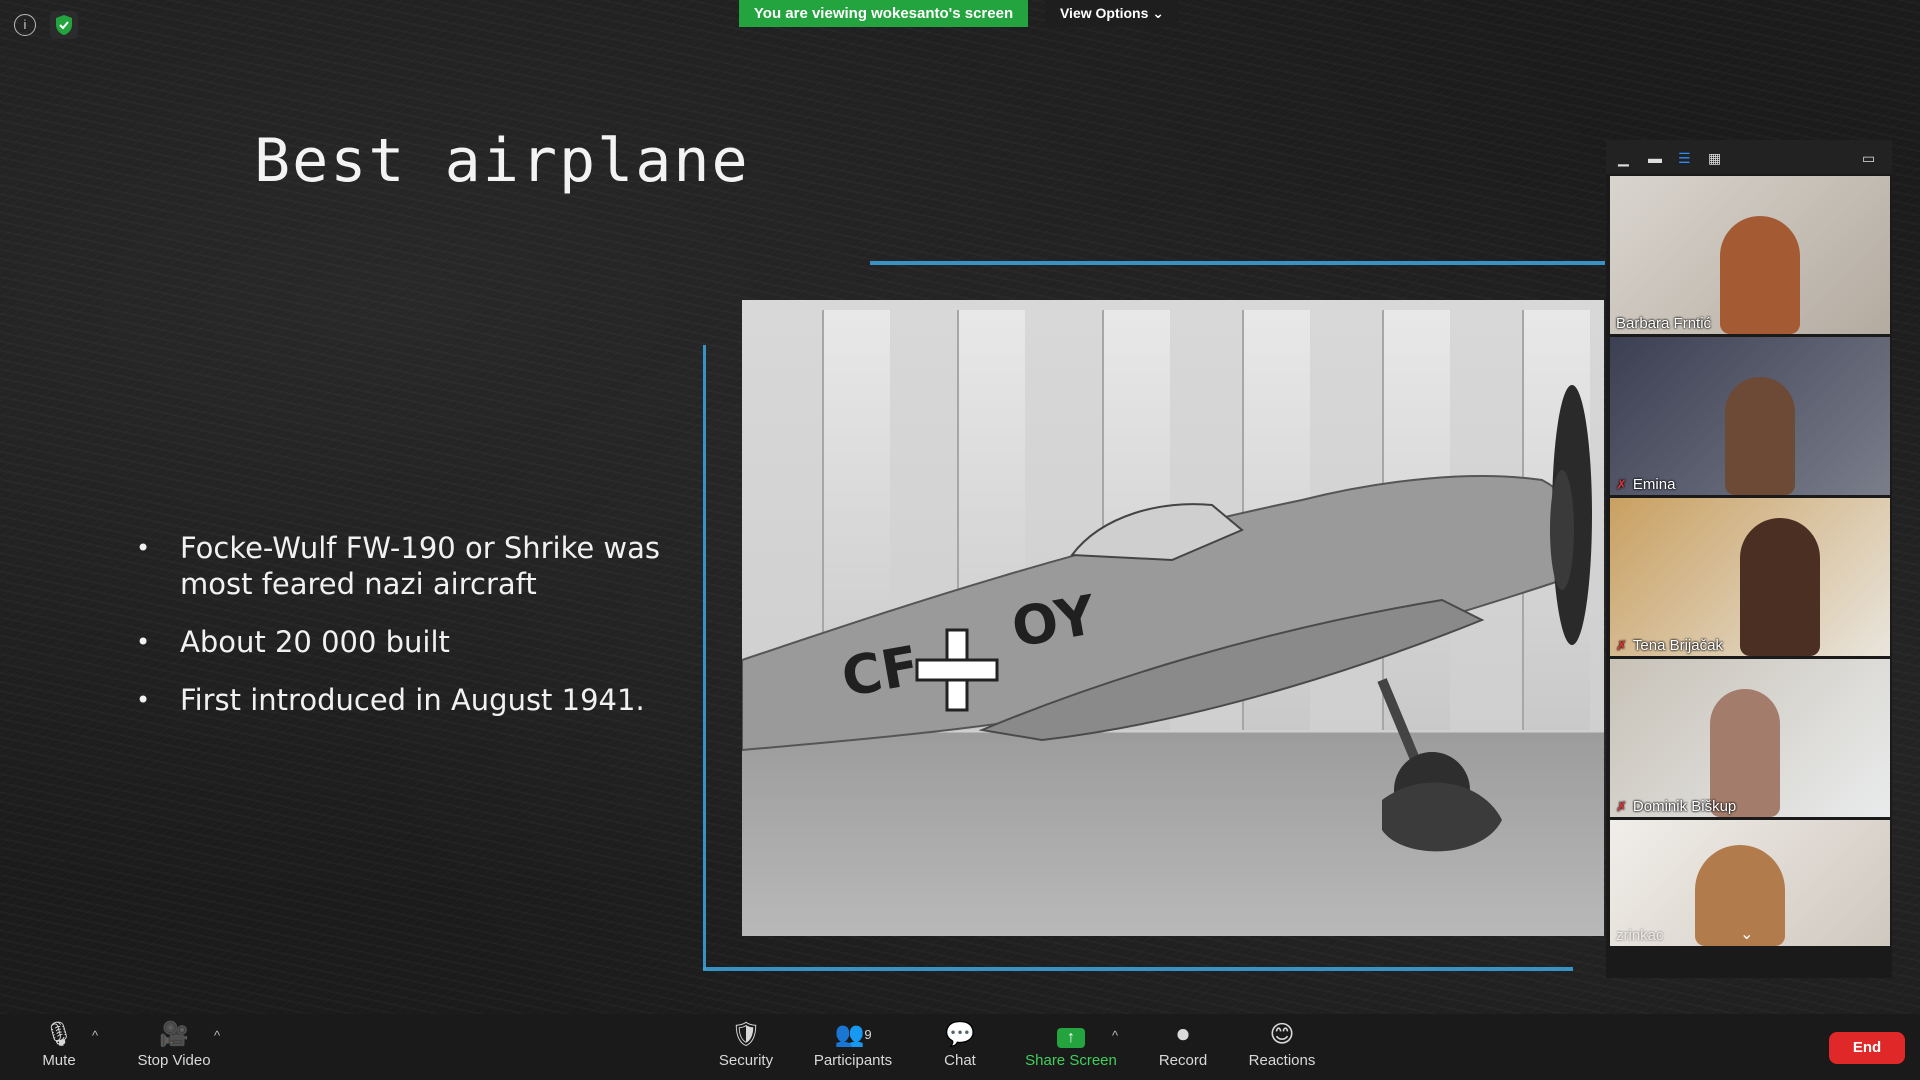 This screenshot has height=1080, width=1920. I want to click on end-meeting-button: End, so click(1867, 1048).